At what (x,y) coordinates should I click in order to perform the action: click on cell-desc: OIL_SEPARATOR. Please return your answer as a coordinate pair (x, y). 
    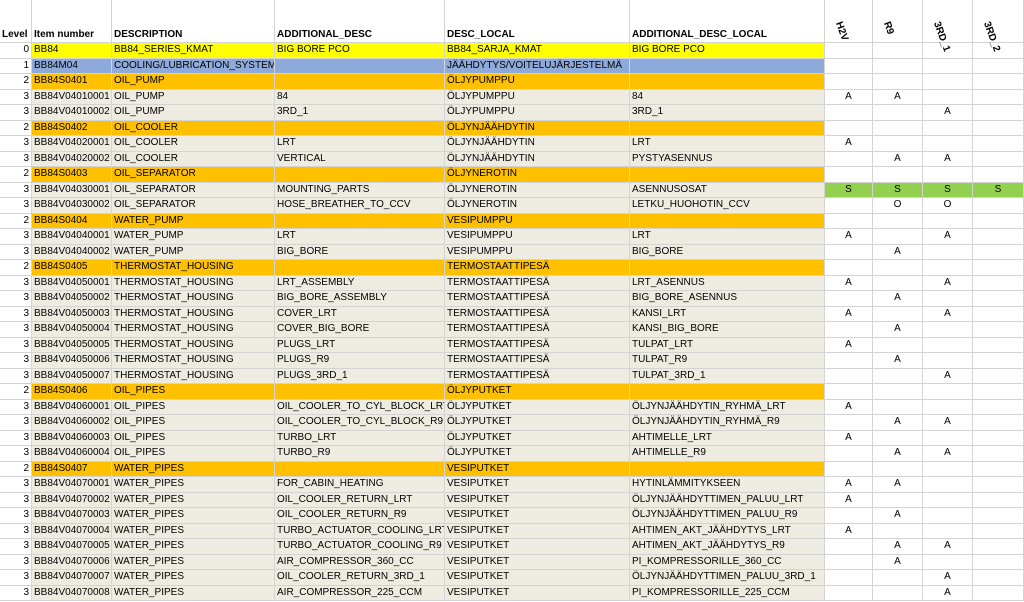
    Looking at the image, I should click on (193, 174).